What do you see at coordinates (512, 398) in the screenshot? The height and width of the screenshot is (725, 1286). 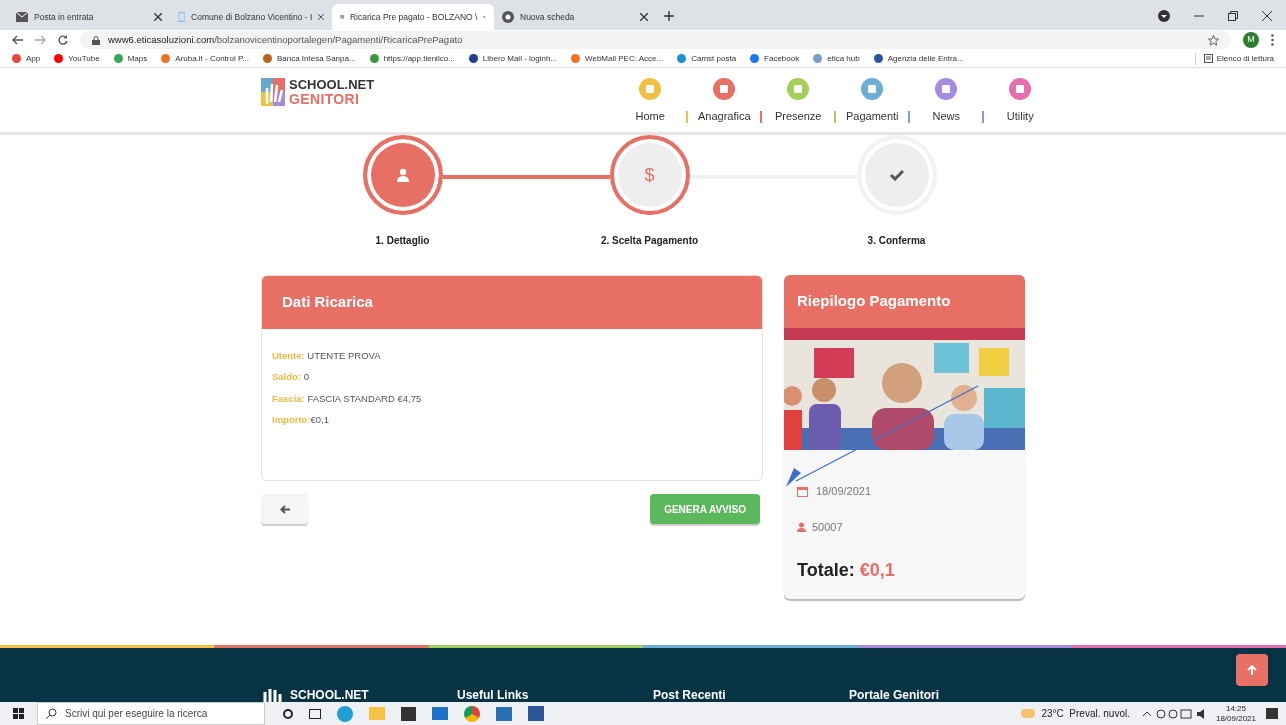 I see `detail-field: Fascia: FASCIA STANDARD €4,75` at bounding box center [512, 398].